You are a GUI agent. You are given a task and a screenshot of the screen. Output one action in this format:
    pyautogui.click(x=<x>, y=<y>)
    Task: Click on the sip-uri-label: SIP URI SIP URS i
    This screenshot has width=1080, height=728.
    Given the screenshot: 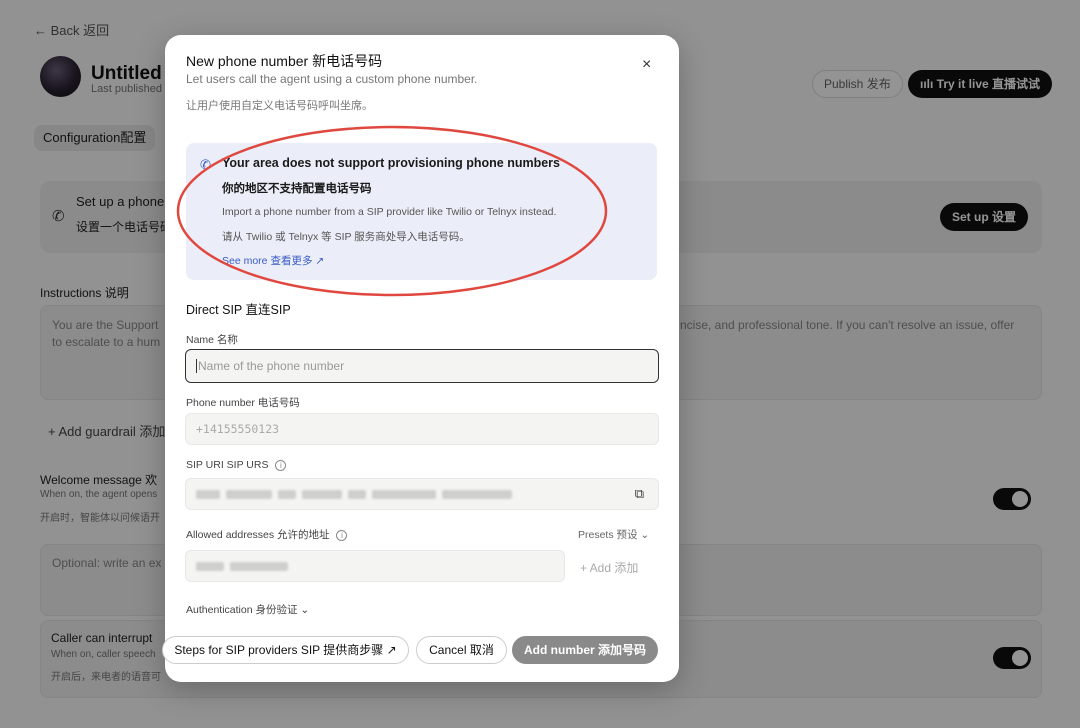 What is the action you would take?
    pyautogui.click(x=236, y=465)
    